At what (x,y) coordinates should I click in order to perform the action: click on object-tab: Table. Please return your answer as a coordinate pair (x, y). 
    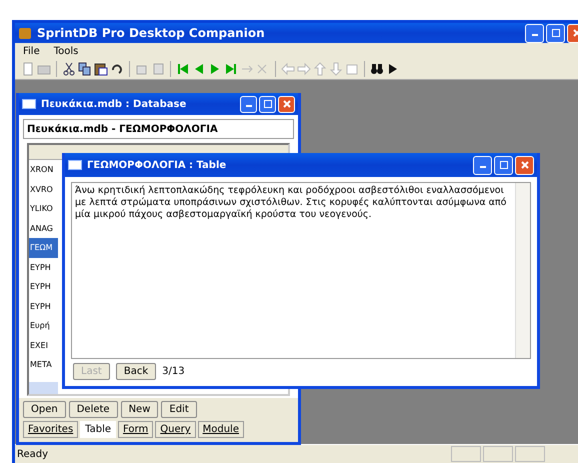
    Looking at the image, I should click on (98, 429).